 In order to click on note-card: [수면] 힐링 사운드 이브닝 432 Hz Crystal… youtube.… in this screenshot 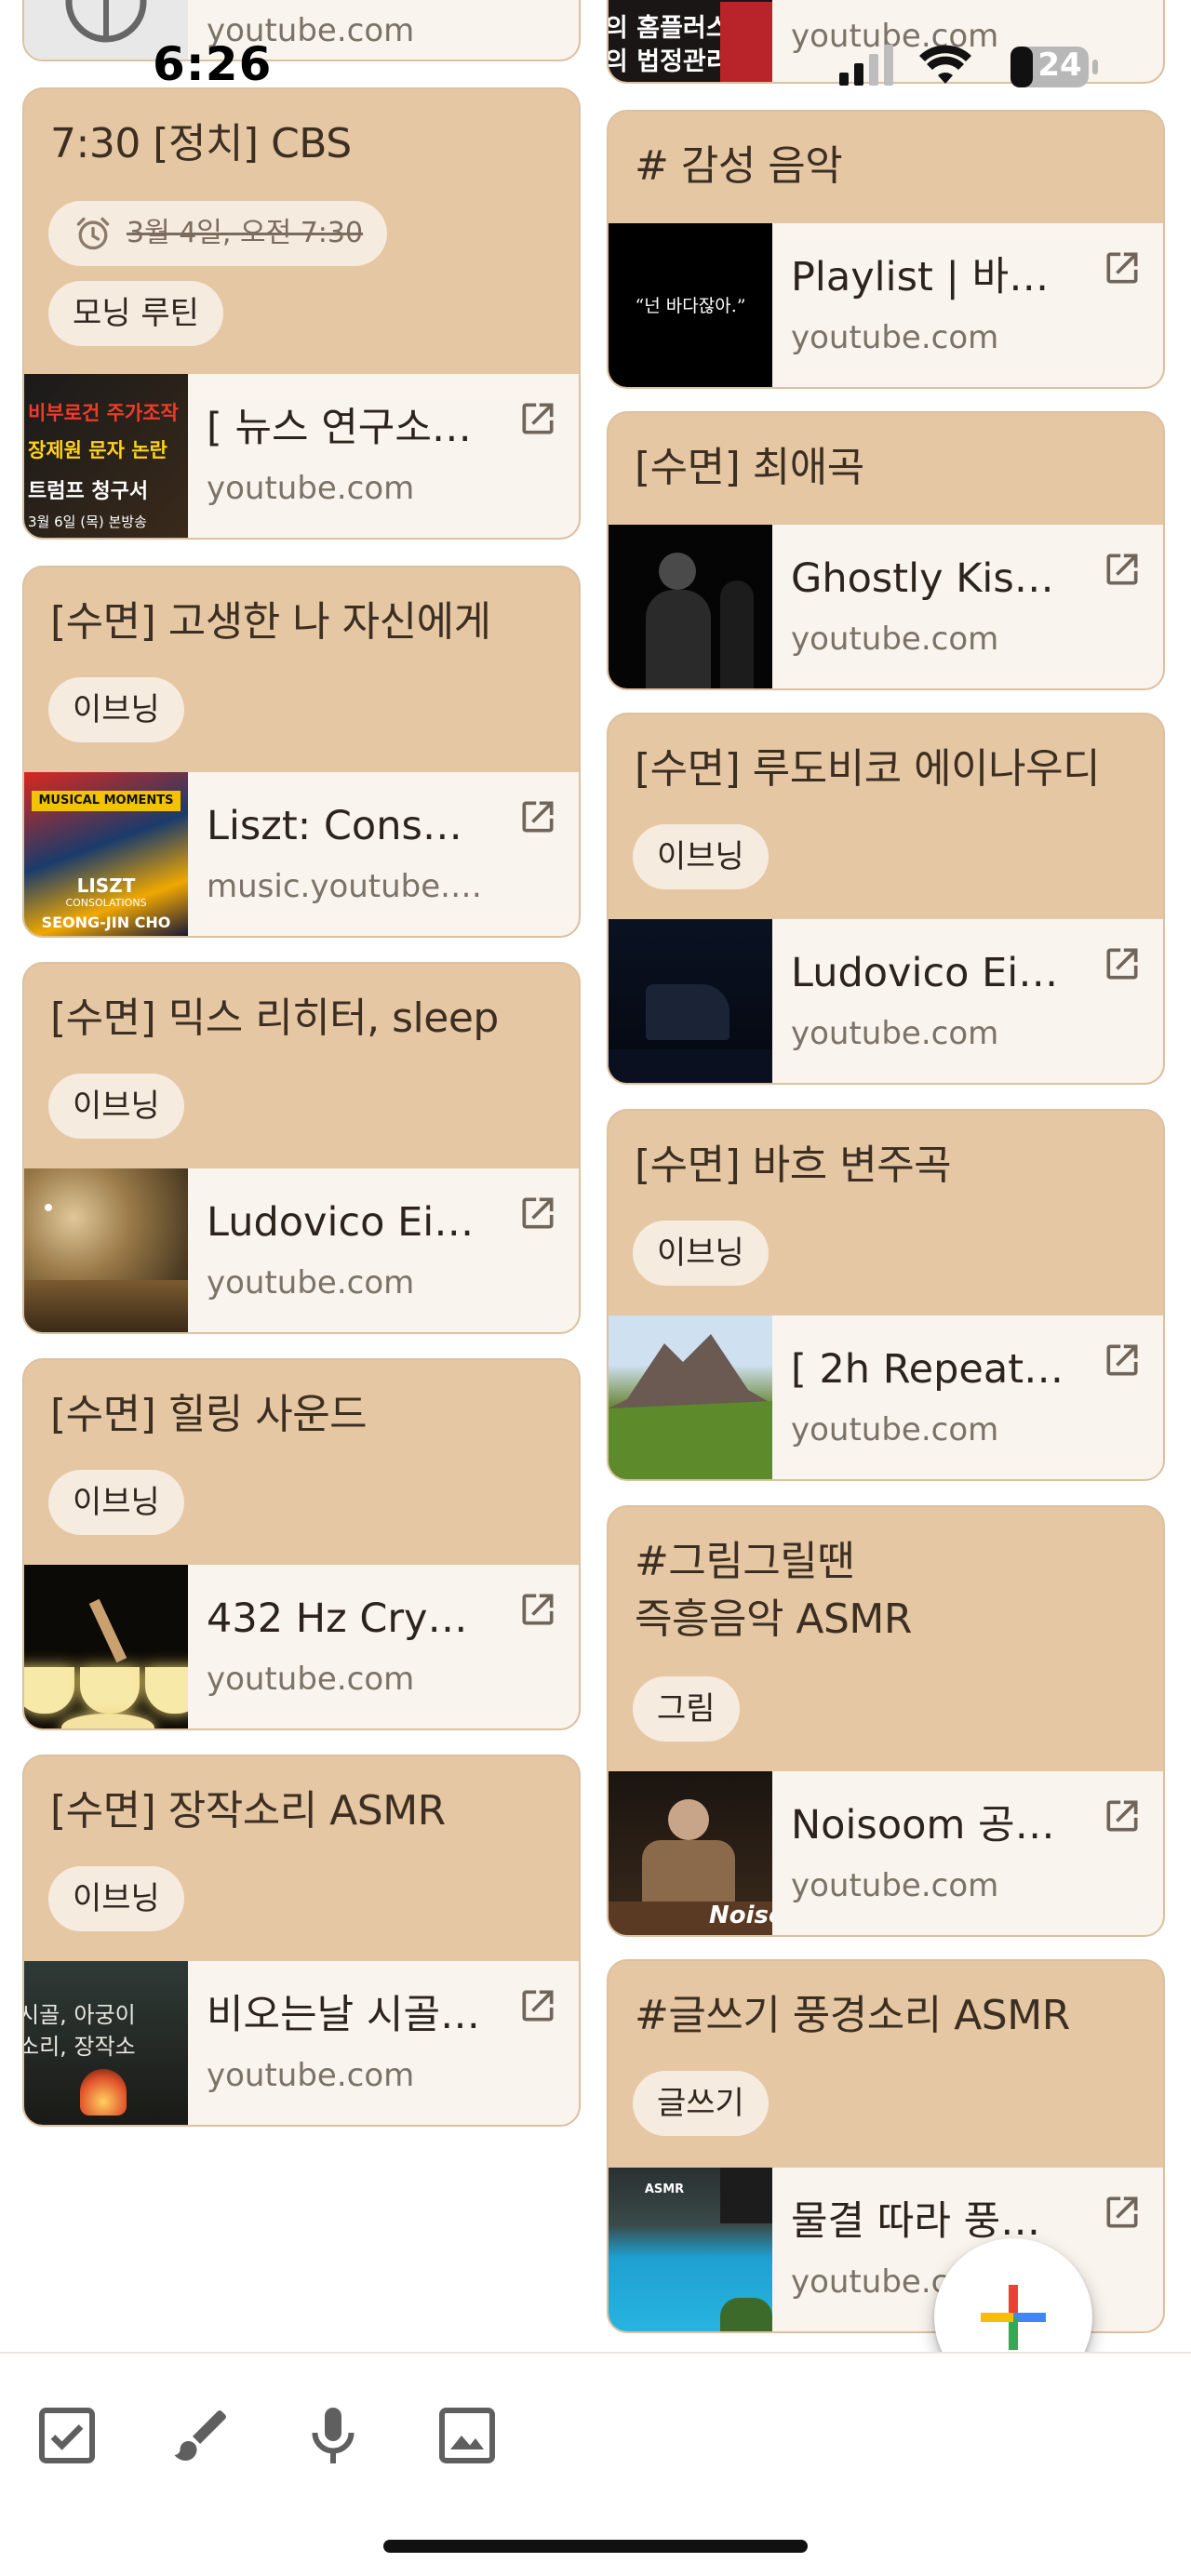, I will do `click(301, 1544)`.